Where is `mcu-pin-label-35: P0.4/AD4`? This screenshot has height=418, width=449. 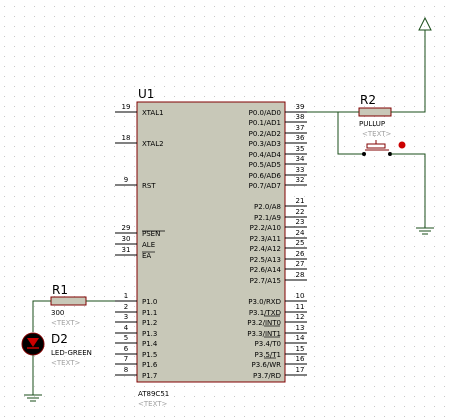
mcu-pin-label-35: P0.4/AD4 is located at coordinates (265, 155).